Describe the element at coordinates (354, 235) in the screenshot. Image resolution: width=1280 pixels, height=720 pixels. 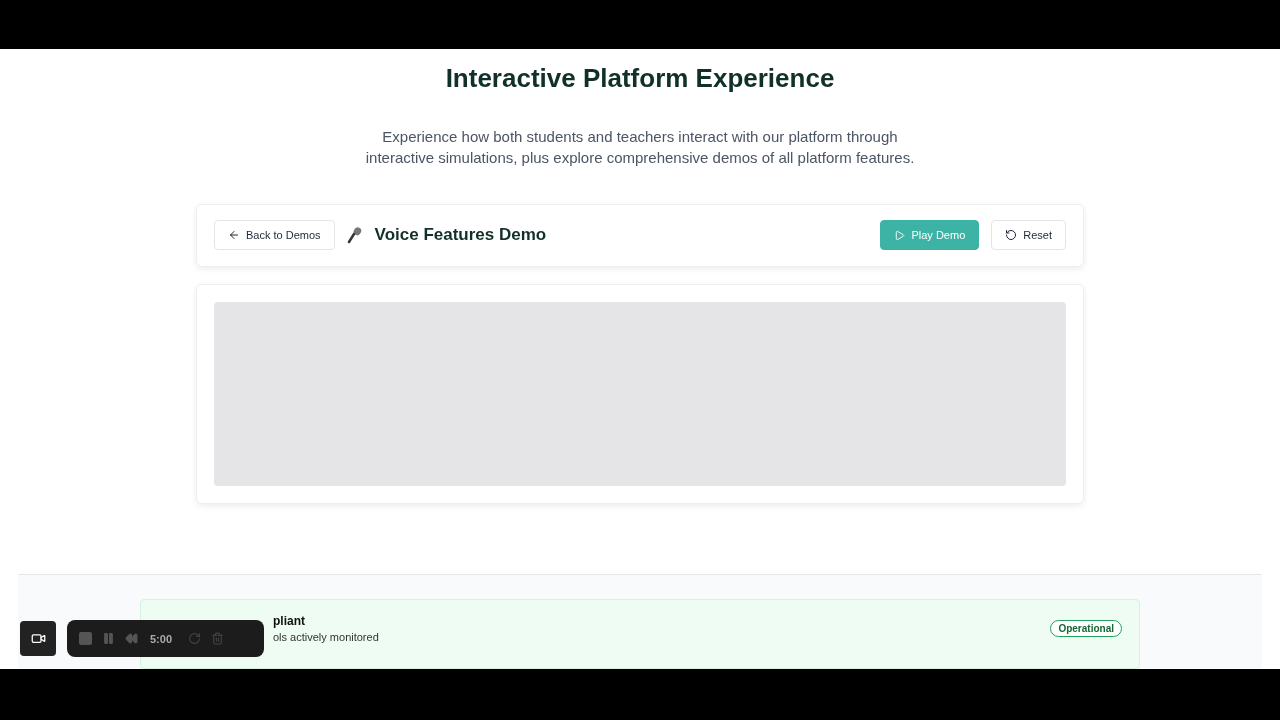
I see `microphone-icon` at that location.